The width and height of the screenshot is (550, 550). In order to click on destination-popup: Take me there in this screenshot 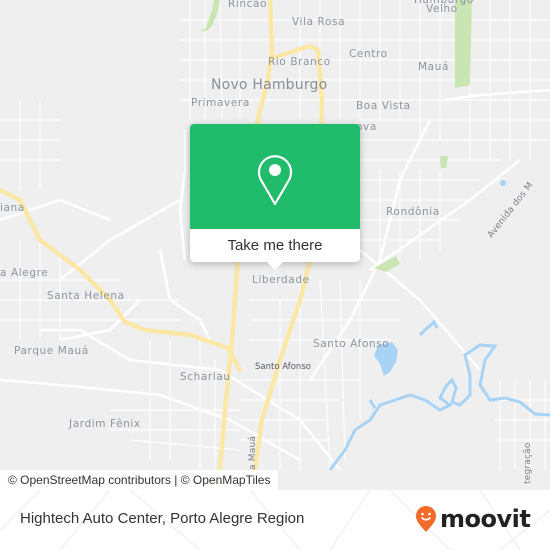, I will do `click(275, 197)`.